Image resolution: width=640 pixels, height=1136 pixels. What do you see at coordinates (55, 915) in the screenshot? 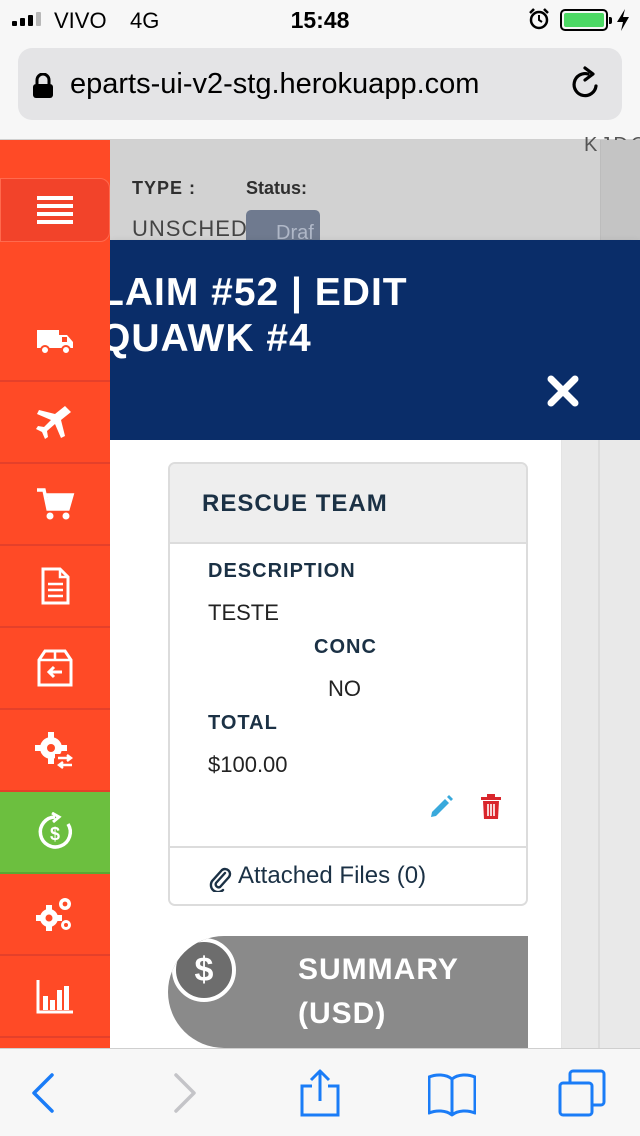
I see `gears-icon` at bounding box center [55, 915].